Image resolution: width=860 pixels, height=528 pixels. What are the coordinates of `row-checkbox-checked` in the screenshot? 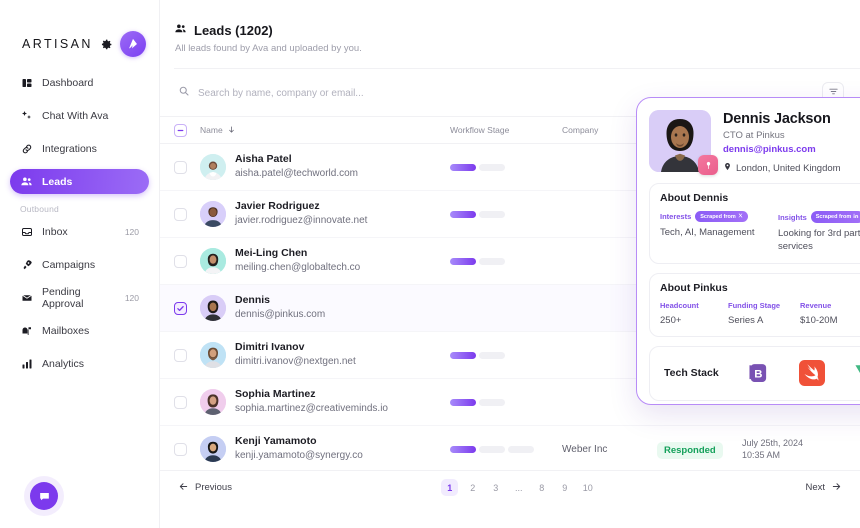 It's located at (180, 308).